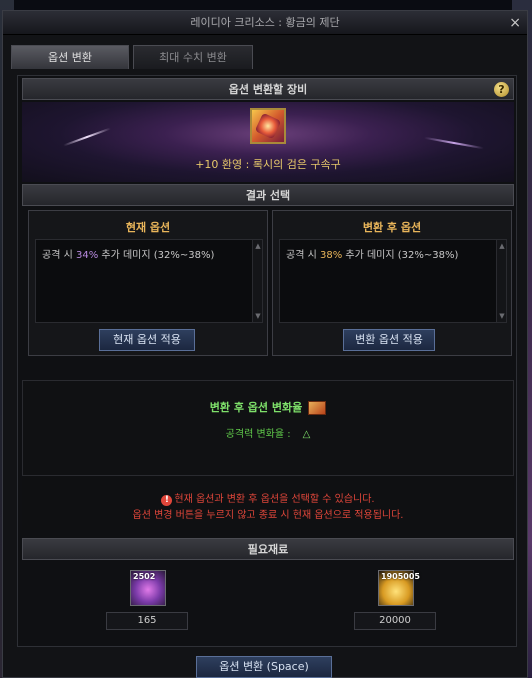 This screenshot has height=678, width=532. Describe the element at coordinates (268, 126) in the screenshot. I see `equipment-item-icon` at that location.